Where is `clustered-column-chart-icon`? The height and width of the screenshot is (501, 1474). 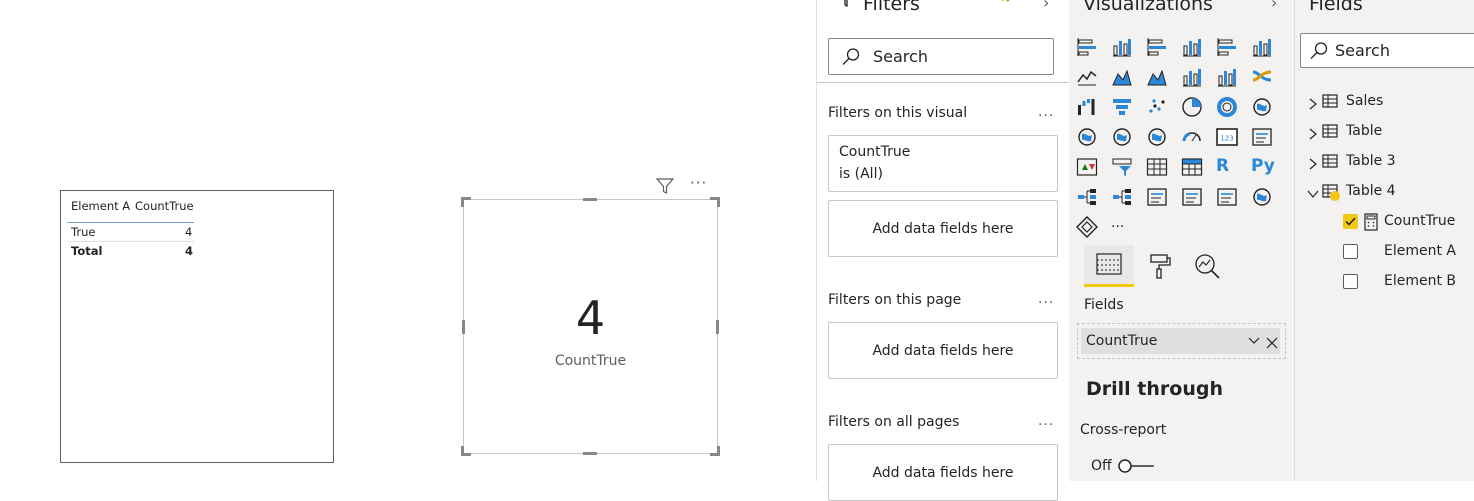 clustered-column-chart-icon is located at coordinates (1192, 47).